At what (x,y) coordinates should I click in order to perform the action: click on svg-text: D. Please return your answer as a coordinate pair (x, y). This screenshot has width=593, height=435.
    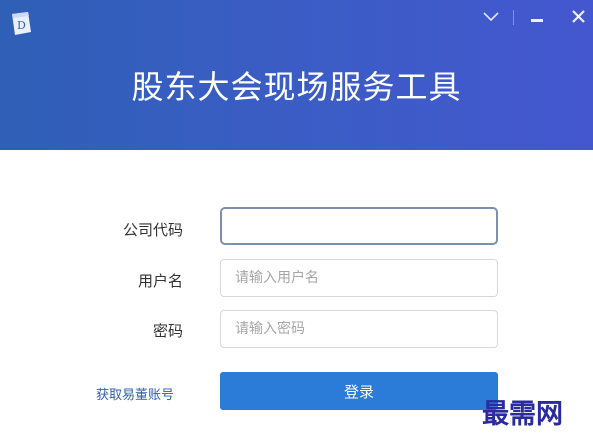
    Looking at the image, I should click on (21, 25).